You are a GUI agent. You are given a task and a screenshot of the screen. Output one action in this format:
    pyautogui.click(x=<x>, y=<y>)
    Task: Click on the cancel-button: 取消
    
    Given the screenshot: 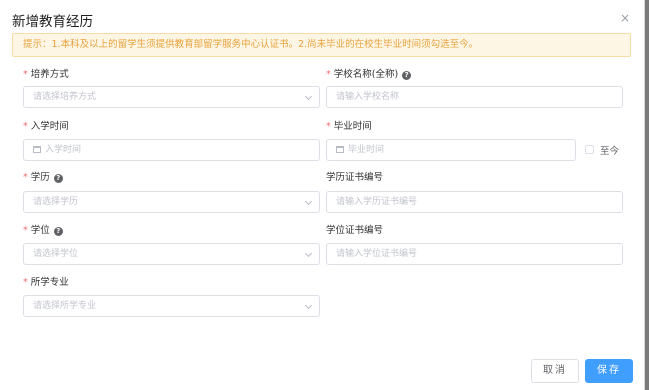 What is the action you would take?
    pyautogui.click(x=555, y=371)
    